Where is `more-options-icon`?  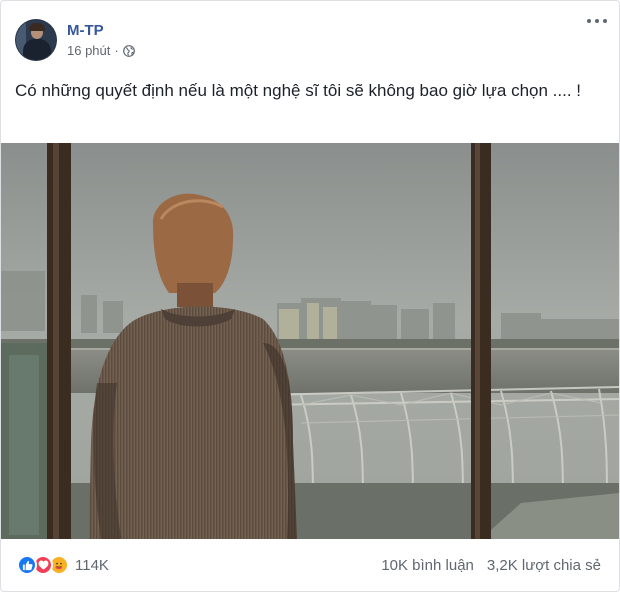
more-options-icon is located at coordinates (597, 21).